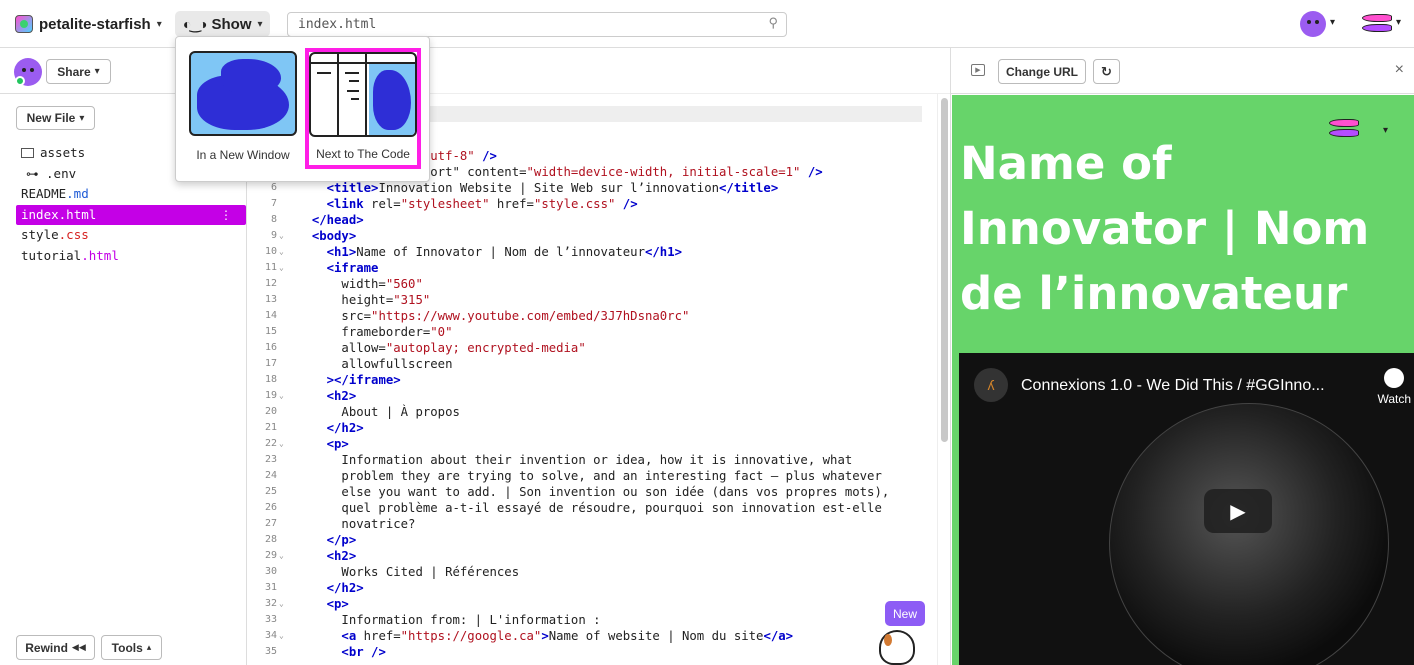 This screenshot has width=1414, height=665. I want to click on code-text: <br />, so click(363, 652).